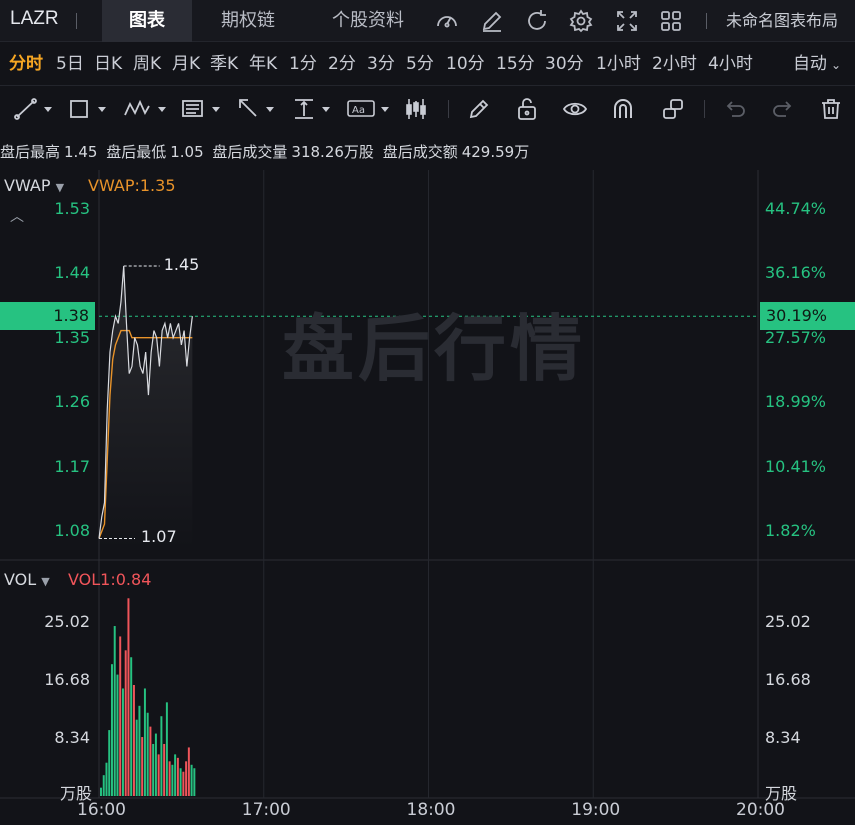 The image size is (855, 825). Describe the element at coordinates (303, 64) in the screenshot. I see `period-7: 1分` at that location.